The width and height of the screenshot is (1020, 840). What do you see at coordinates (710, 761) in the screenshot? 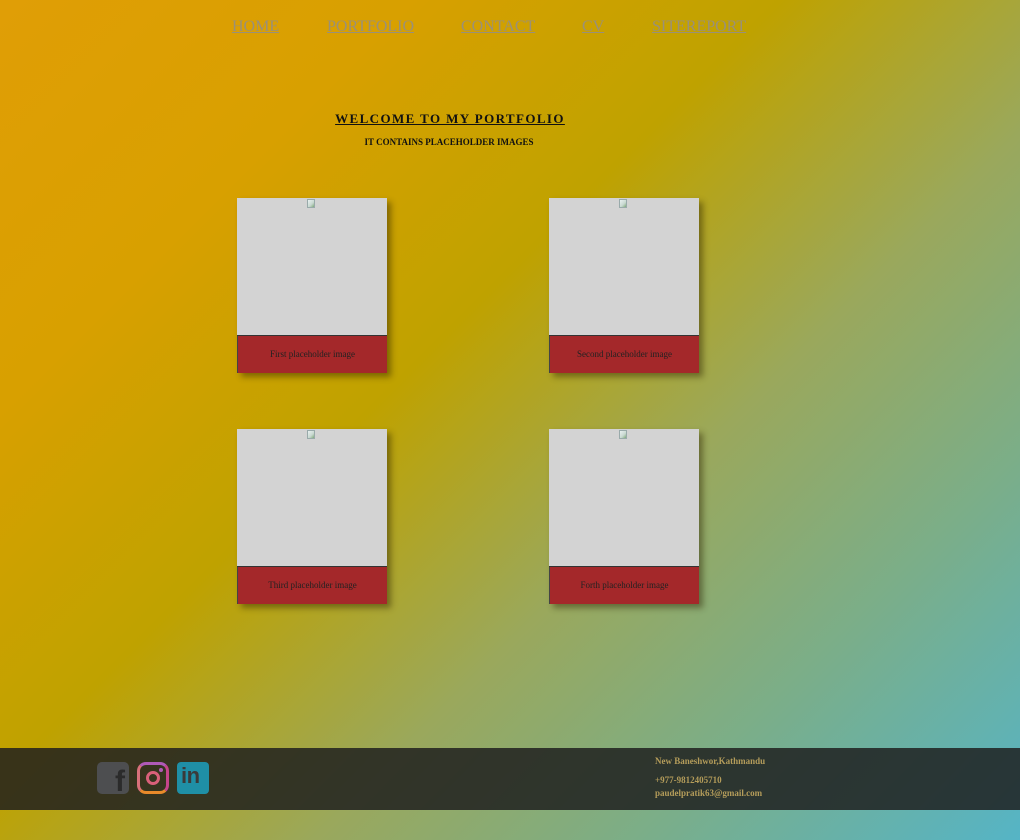
I see `footer-address: New Baneshwor,Kathmandu` at bounding box center [710, 761].